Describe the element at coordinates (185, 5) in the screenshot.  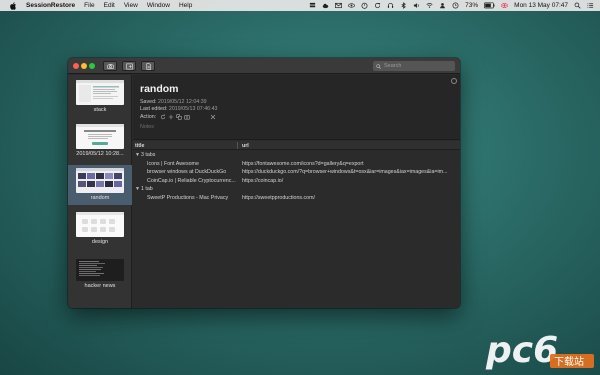
I see `help-menu: Help` at that location.